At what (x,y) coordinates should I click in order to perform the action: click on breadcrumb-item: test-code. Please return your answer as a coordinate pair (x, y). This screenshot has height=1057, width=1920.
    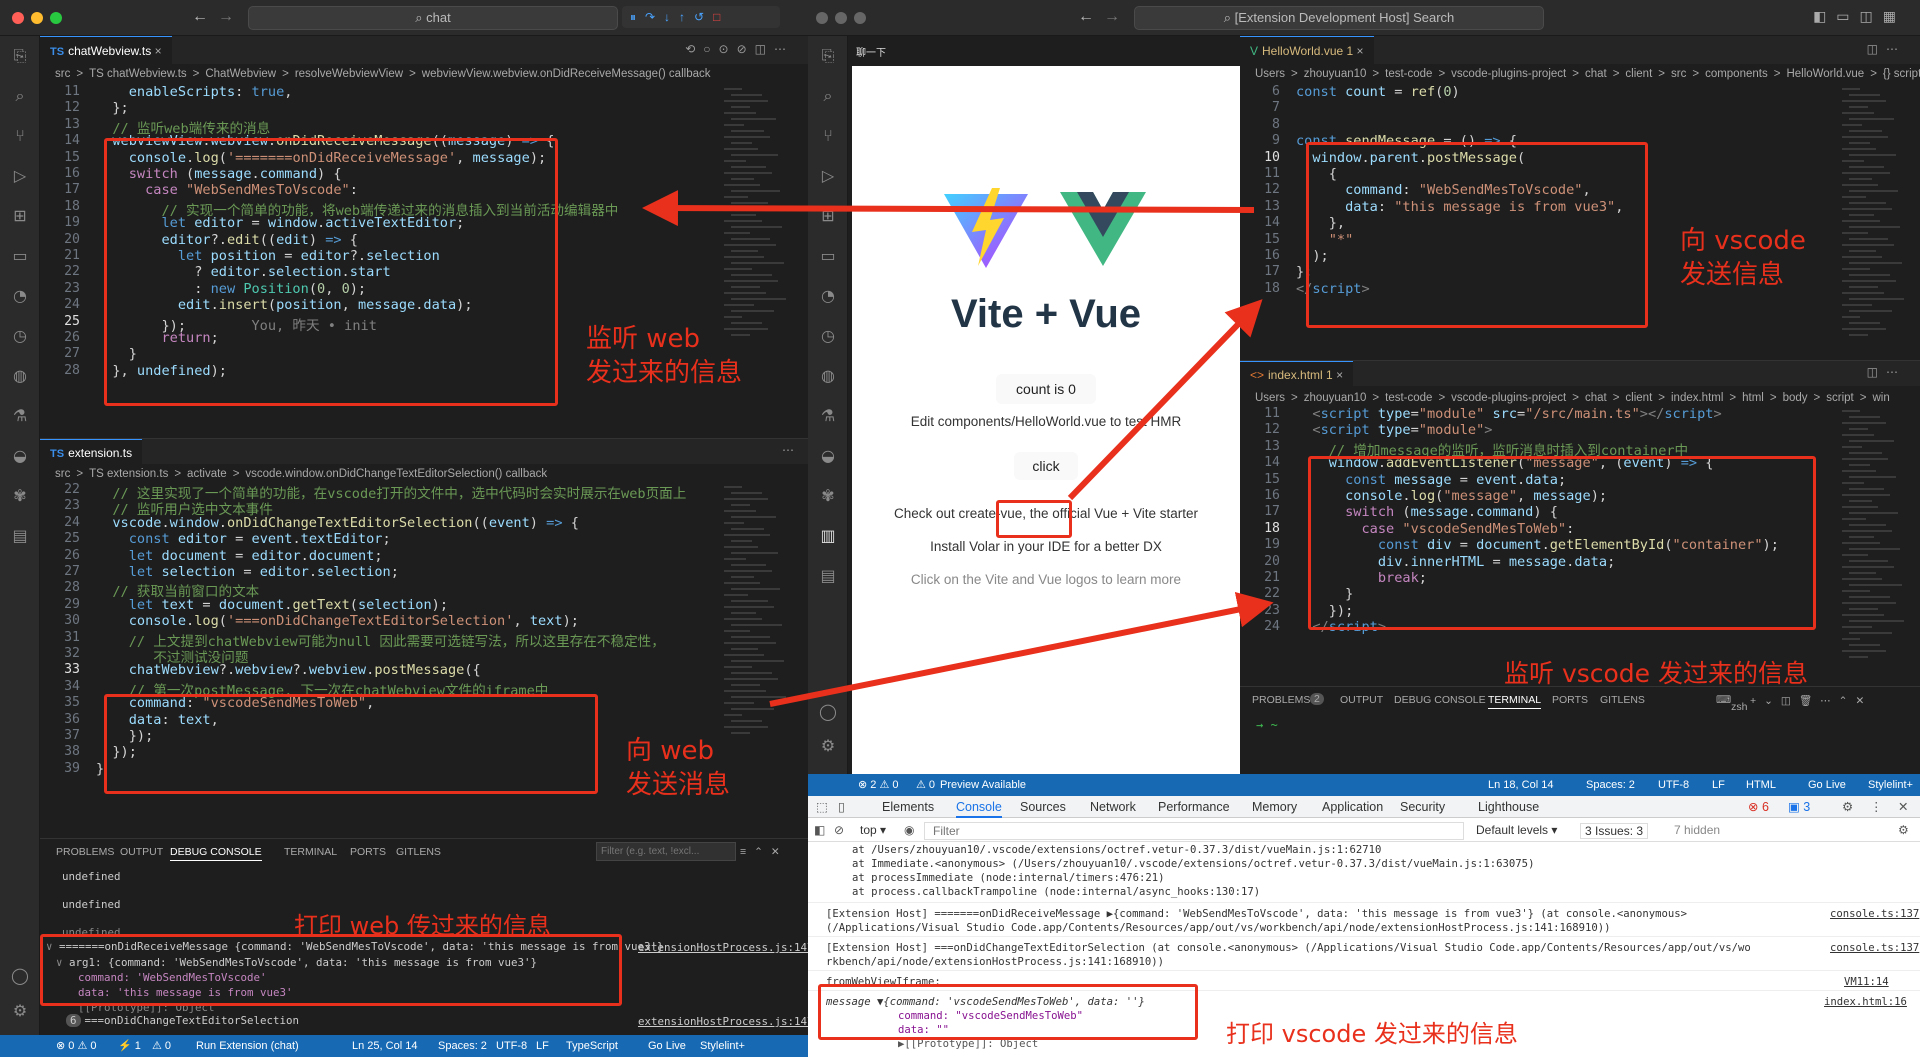
    Looking at the image, I should click on (1408, 74).